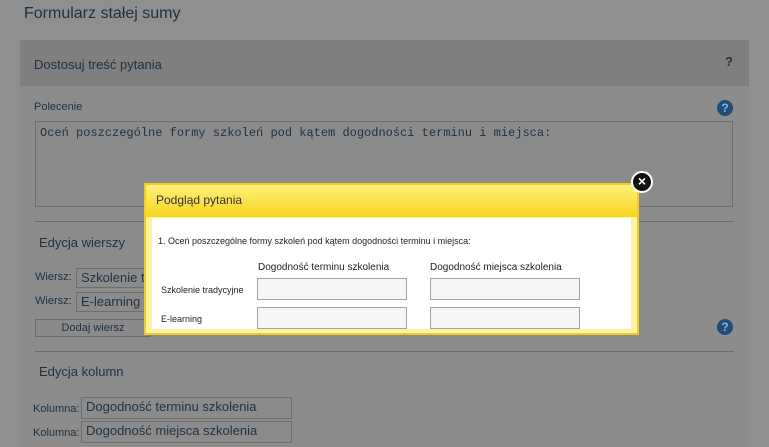 This screenshot has width=769, height=447. I want to click on column-header: Dogodność terminu szkolenia, so click(324, 267).